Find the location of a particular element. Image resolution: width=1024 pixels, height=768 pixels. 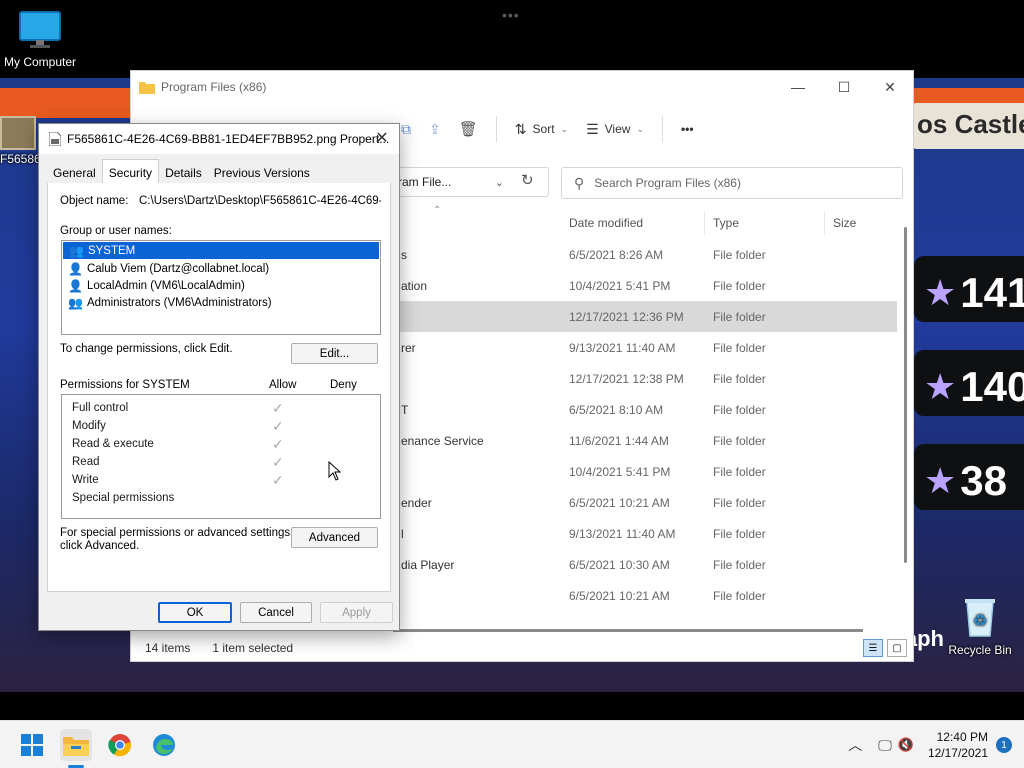

volume-muted-icon: 🔇 is located at coordinates (906, 745).